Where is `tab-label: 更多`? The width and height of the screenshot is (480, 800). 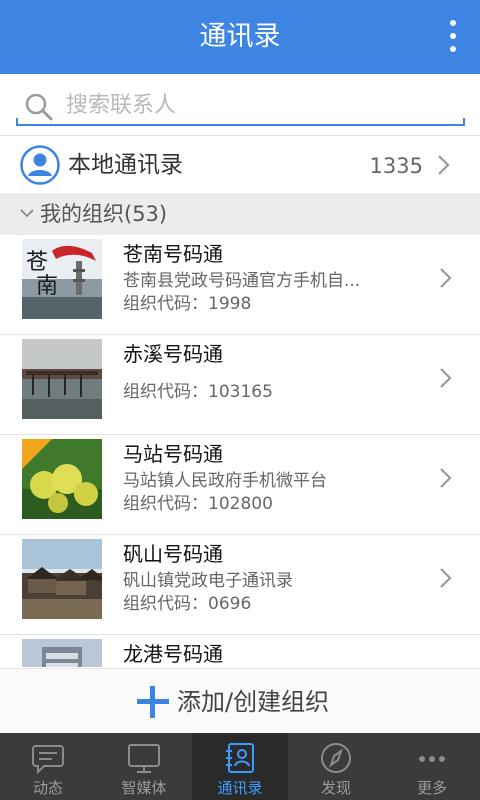
tab-label: 更多 is located at coordinates (431, 788).